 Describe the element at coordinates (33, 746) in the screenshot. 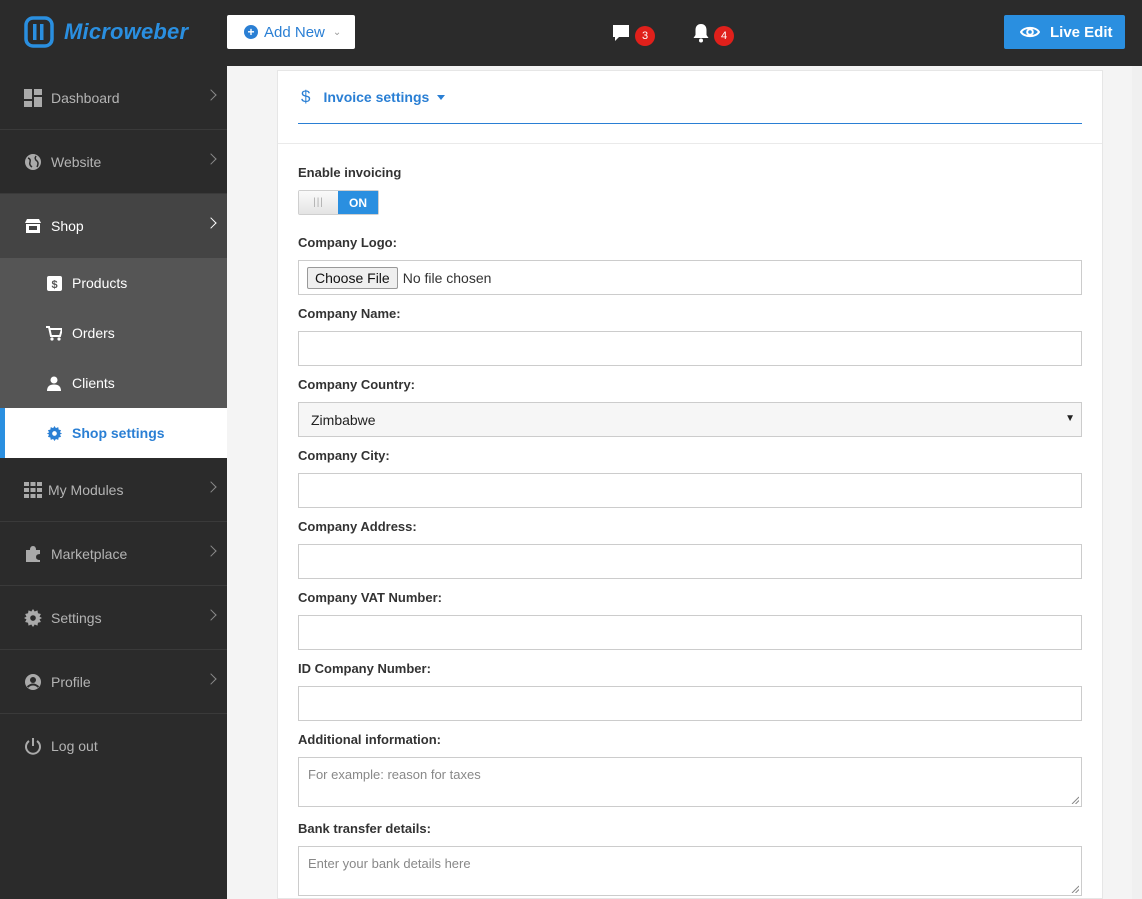

I see `power-icon` at that location.